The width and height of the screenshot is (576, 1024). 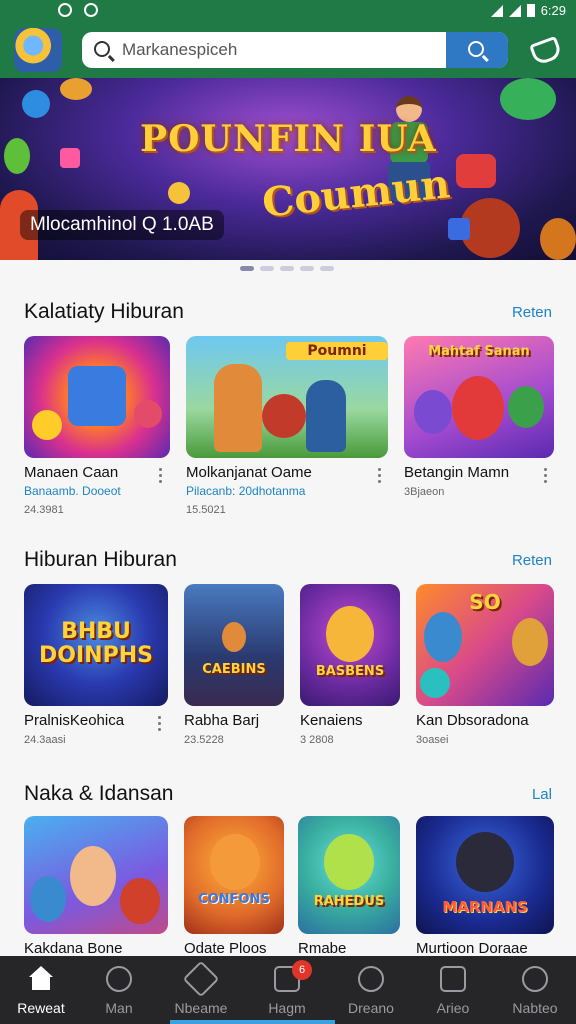 I want to click on nav-item-home: Reweat, so click(x=41, y=990).